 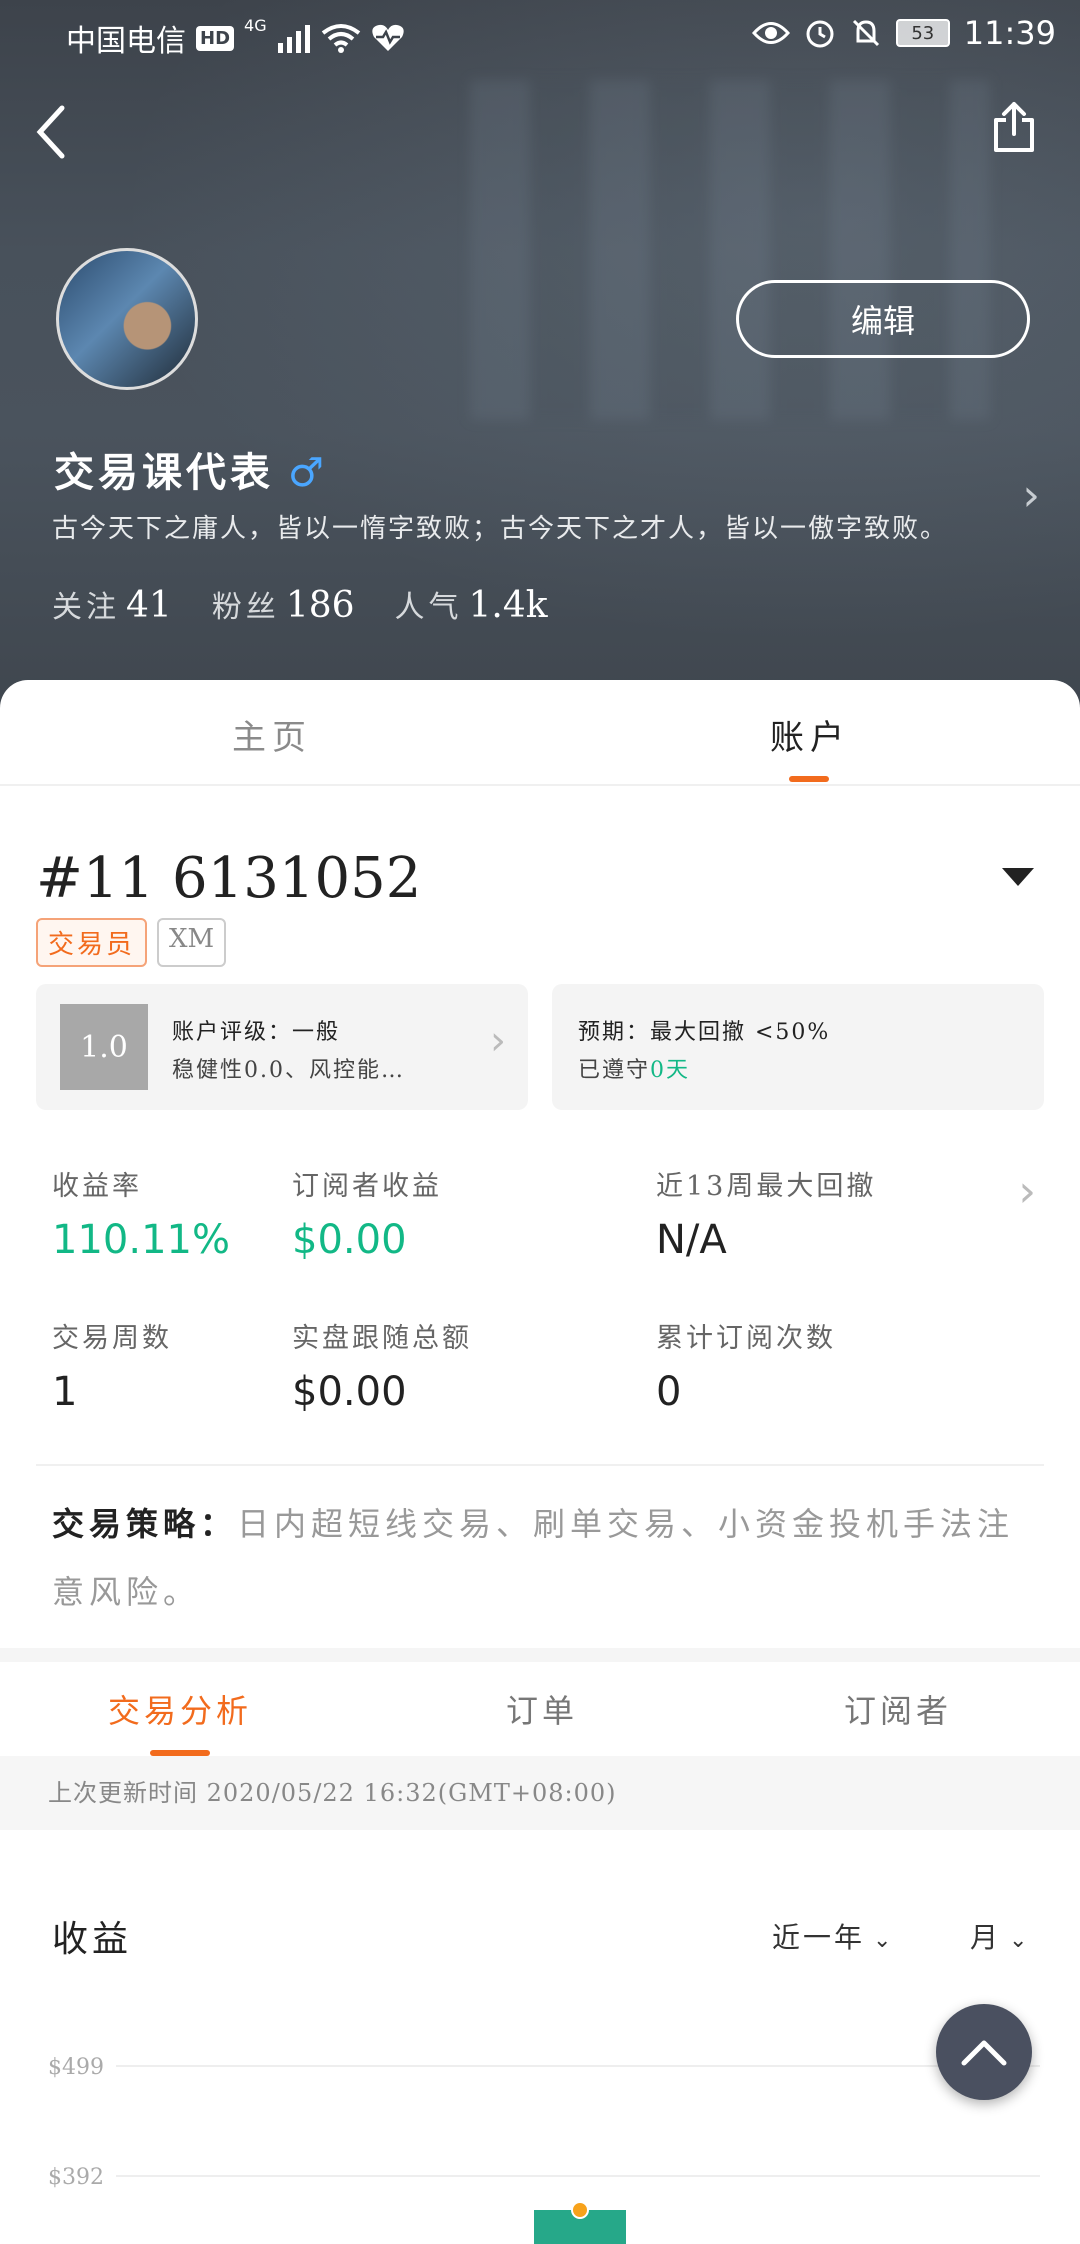 What do you see at coordinates (149, 605) in the screenshot?
I see `stat-value: 41` at bounding box center [149, 605].